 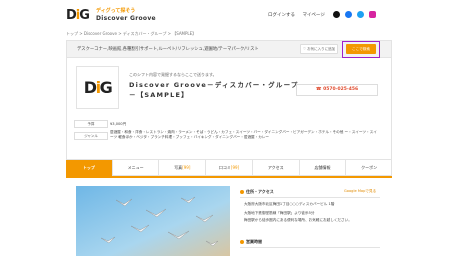 What do you see at coordinates (313, 15) in the screenshot?
I see `mypage-link: マイページ` at bounding box center [313, 15].